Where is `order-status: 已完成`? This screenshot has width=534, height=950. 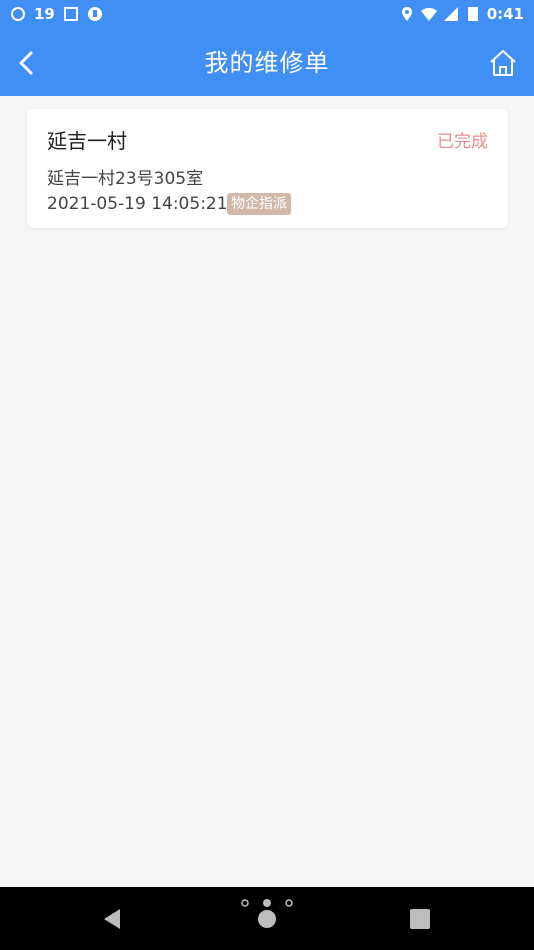
order-status: 已完成 is located at coordinates (462, 142).